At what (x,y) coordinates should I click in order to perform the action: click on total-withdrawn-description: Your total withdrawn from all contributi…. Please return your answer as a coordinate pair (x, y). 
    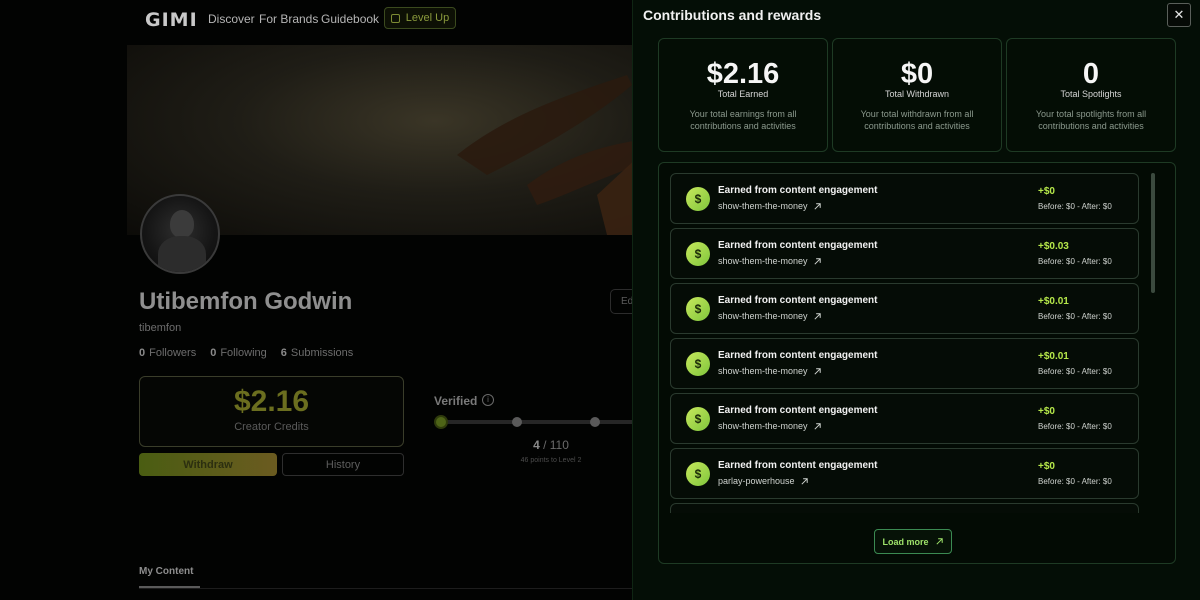
    Looking at the image, I should click on (917, 120).